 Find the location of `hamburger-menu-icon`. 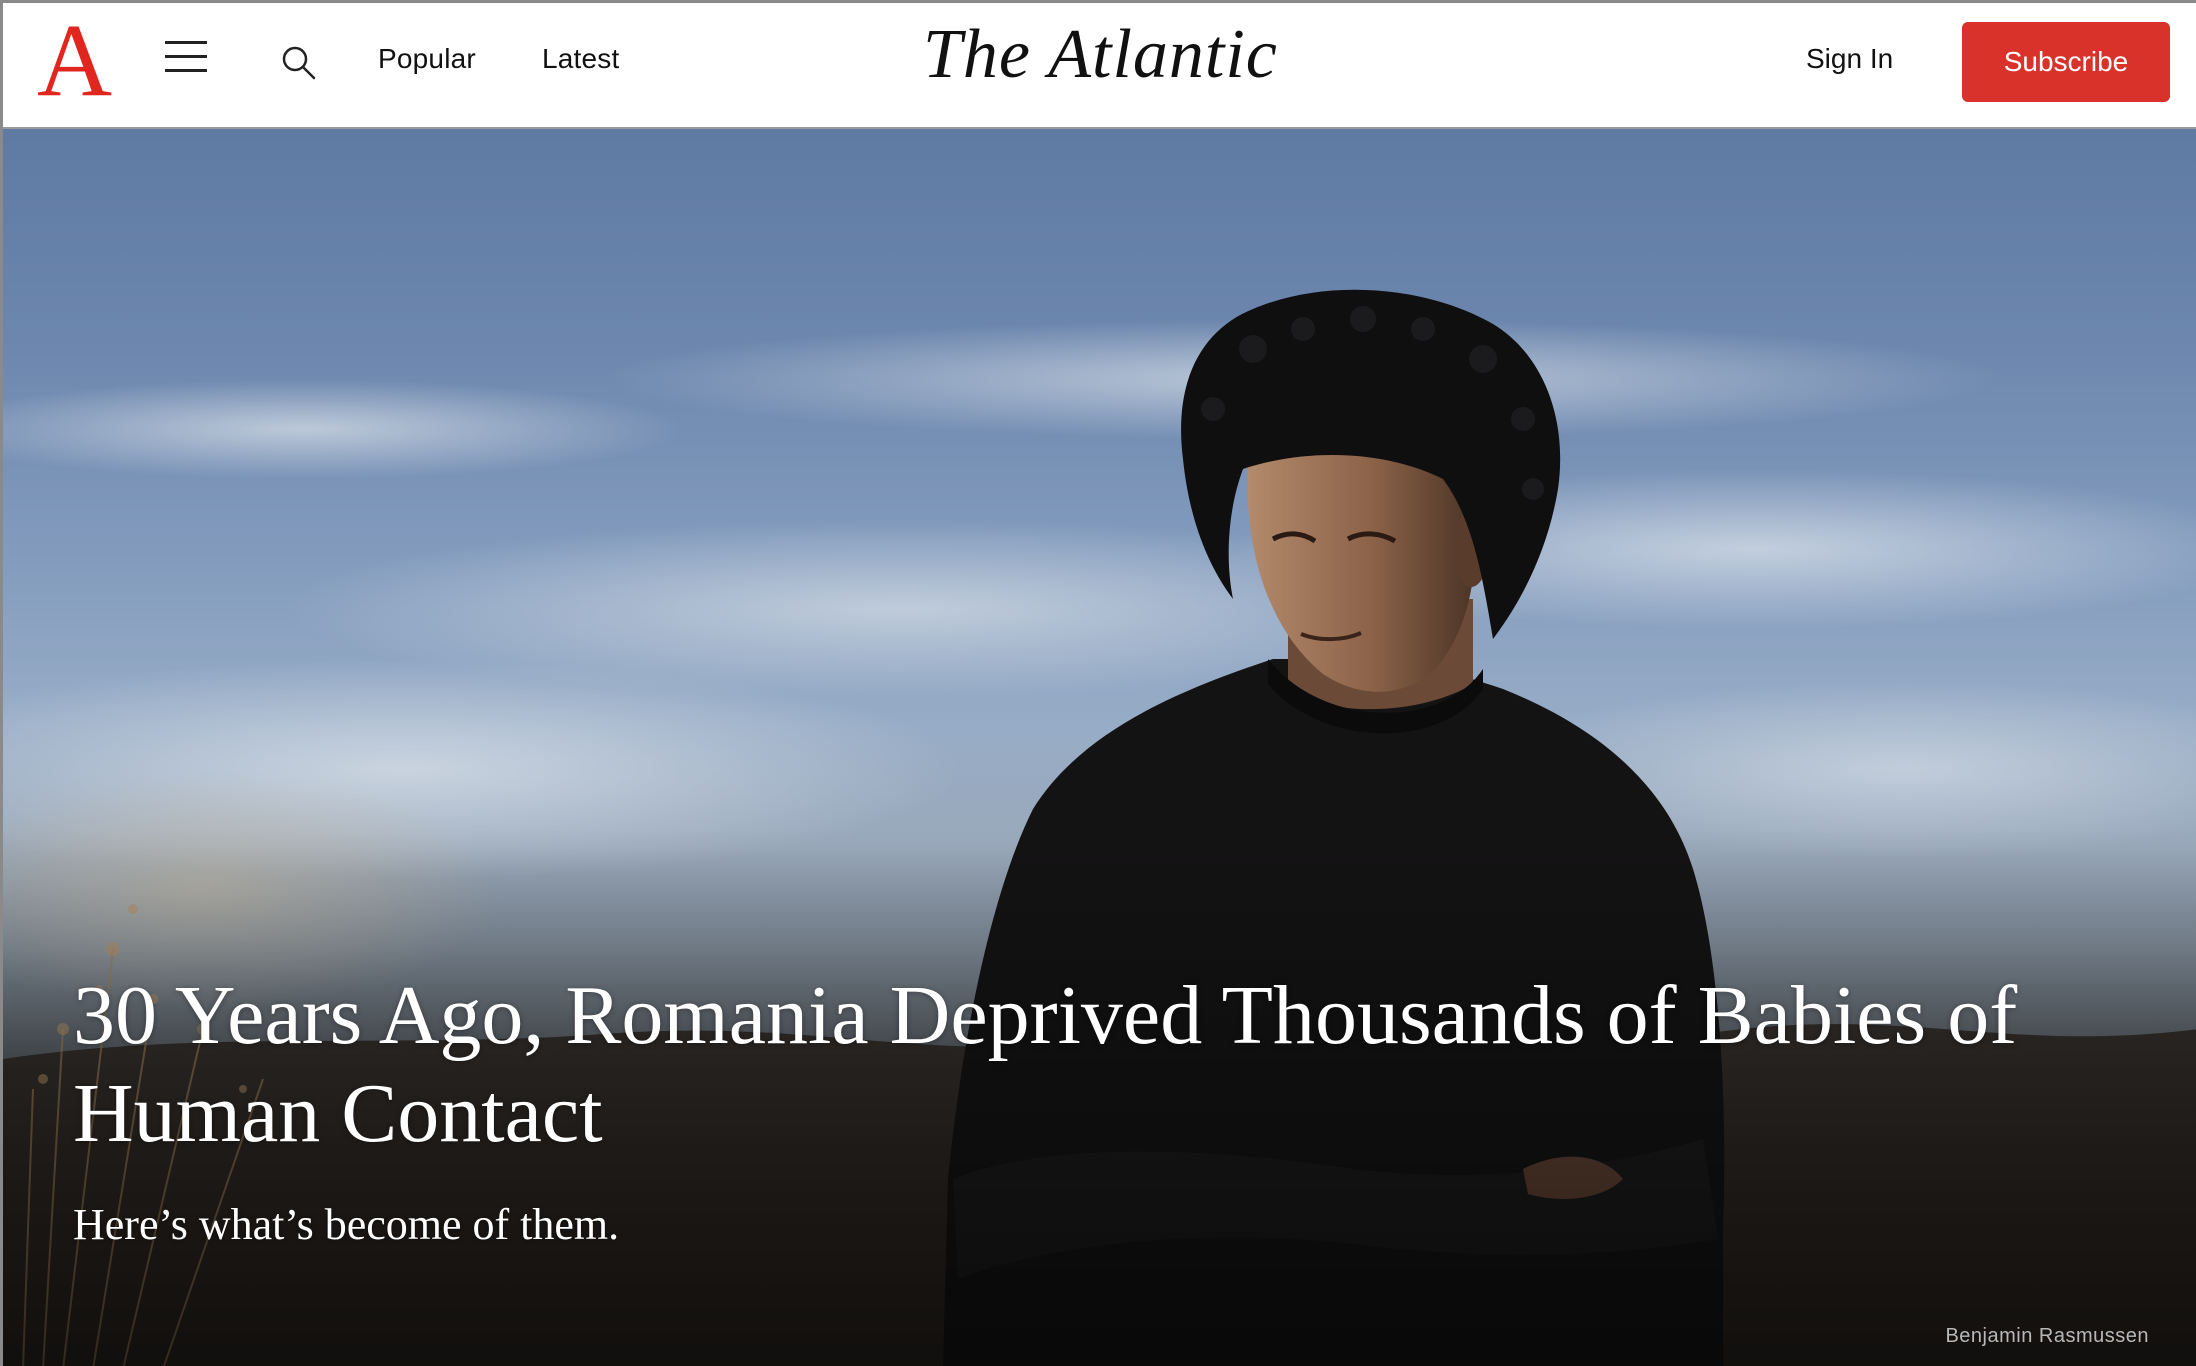

hamburger-menu-icon is located at coordinates (186, 57).